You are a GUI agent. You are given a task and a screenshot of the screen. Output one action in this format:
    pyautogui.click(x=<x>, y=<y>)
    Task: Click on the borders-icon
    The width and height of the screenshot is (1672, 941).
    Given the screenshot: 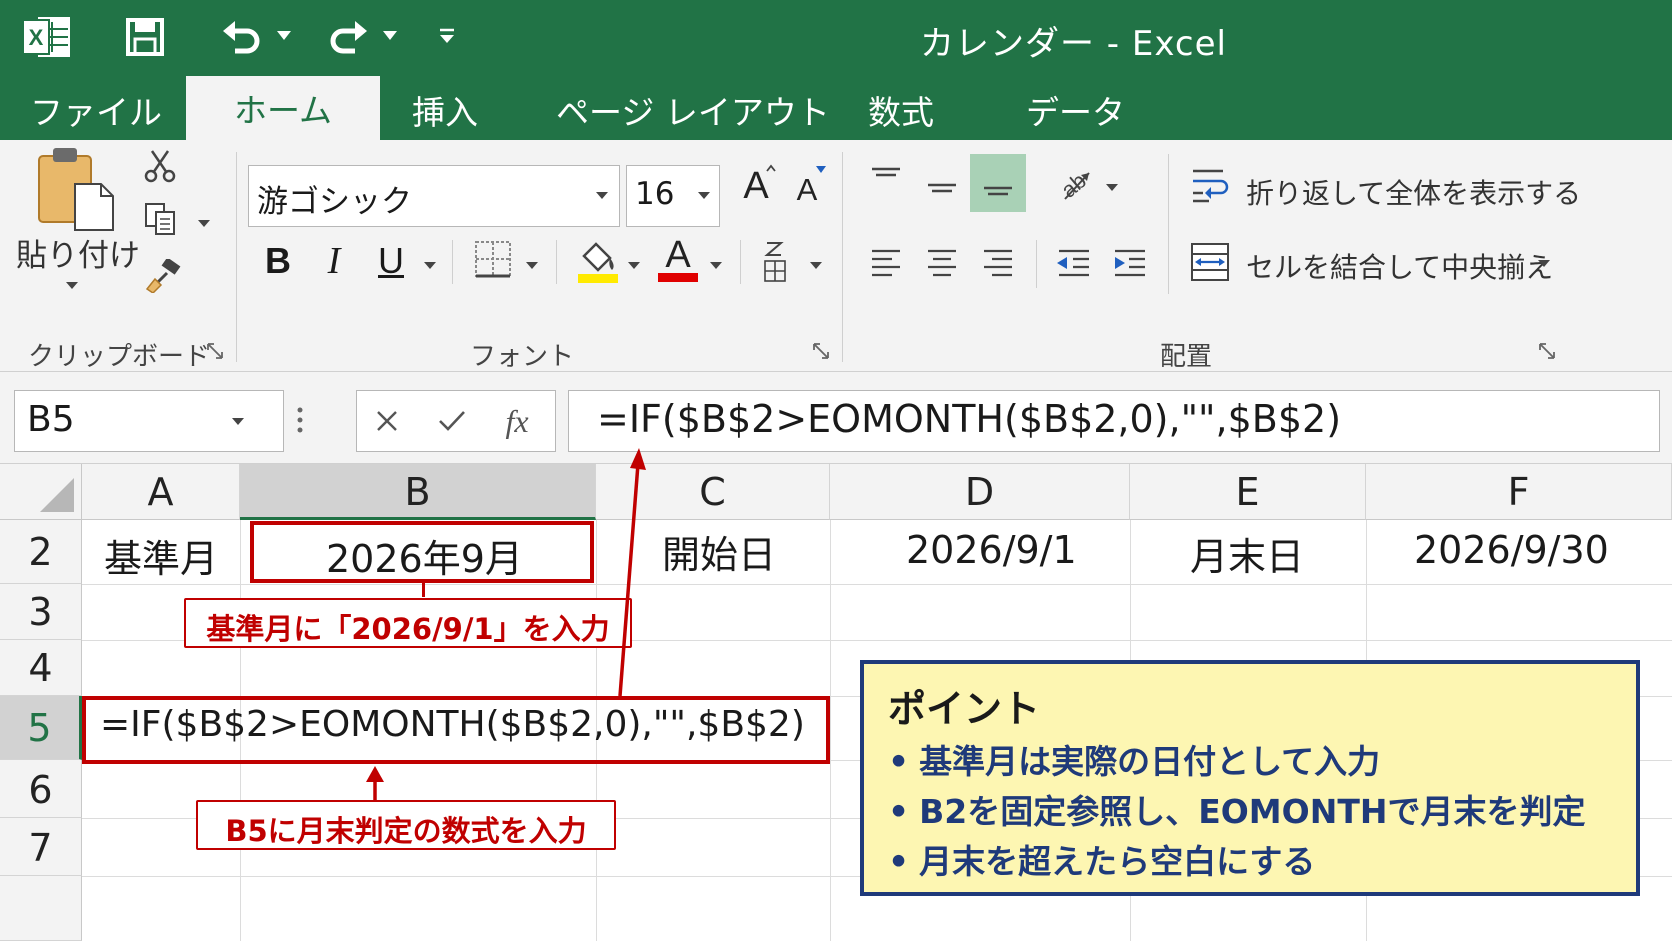 What is the action you would take?
    pyautogui.click(x=493, y=259)
    